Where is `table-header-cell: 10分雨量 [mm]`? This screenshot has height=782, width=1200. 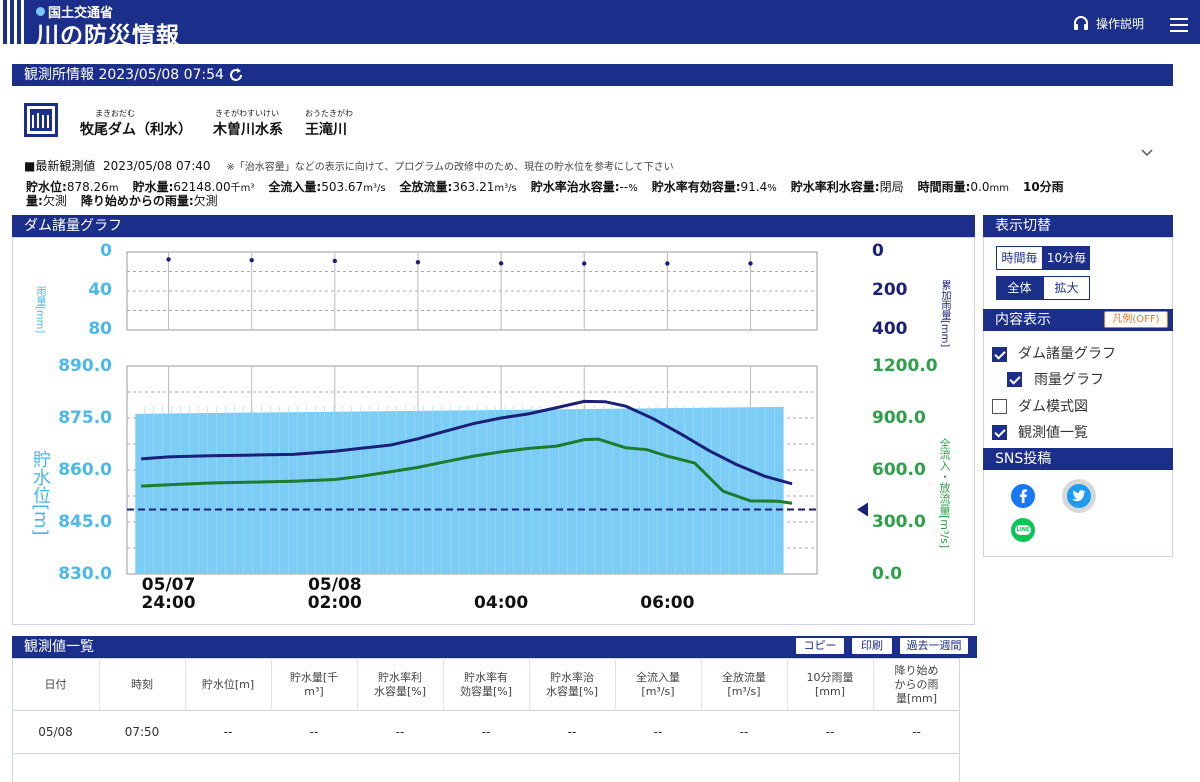 table-header-cell: 10分雨量 [mm] is located at coordinates (830, 685).